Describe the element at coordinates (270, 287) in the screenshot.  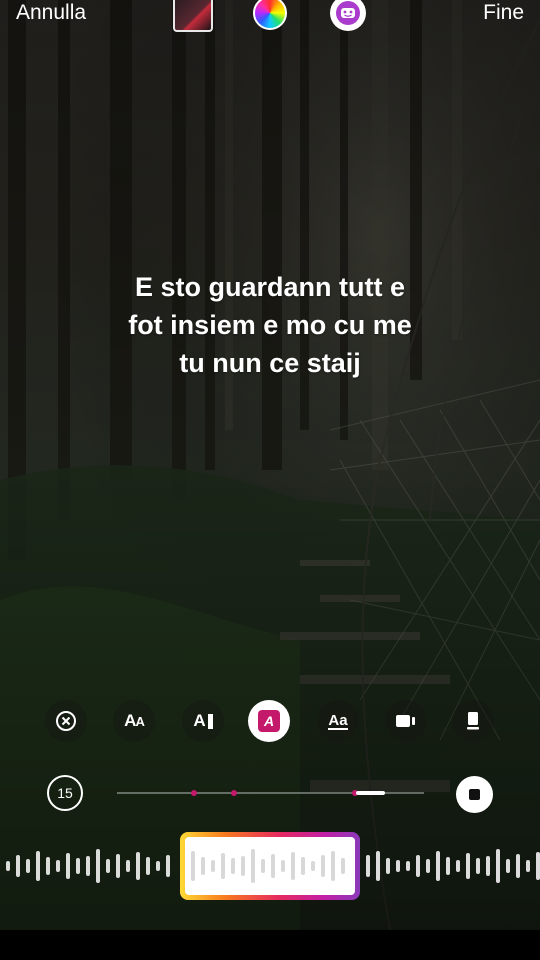
I see `caption-line: E sto guardann tutt e` at that location.